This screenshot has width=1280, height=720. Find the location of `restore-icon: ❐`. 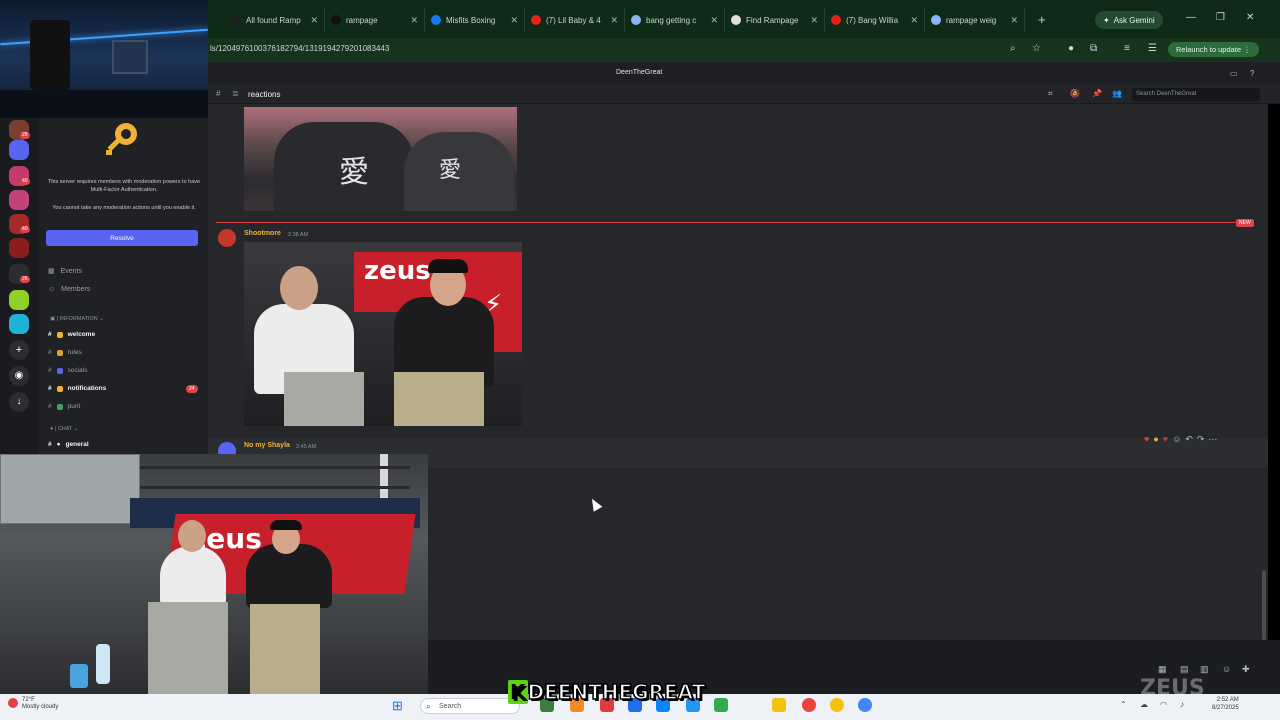

restore-icon: ❐ is located at coordinates (1220, 17).